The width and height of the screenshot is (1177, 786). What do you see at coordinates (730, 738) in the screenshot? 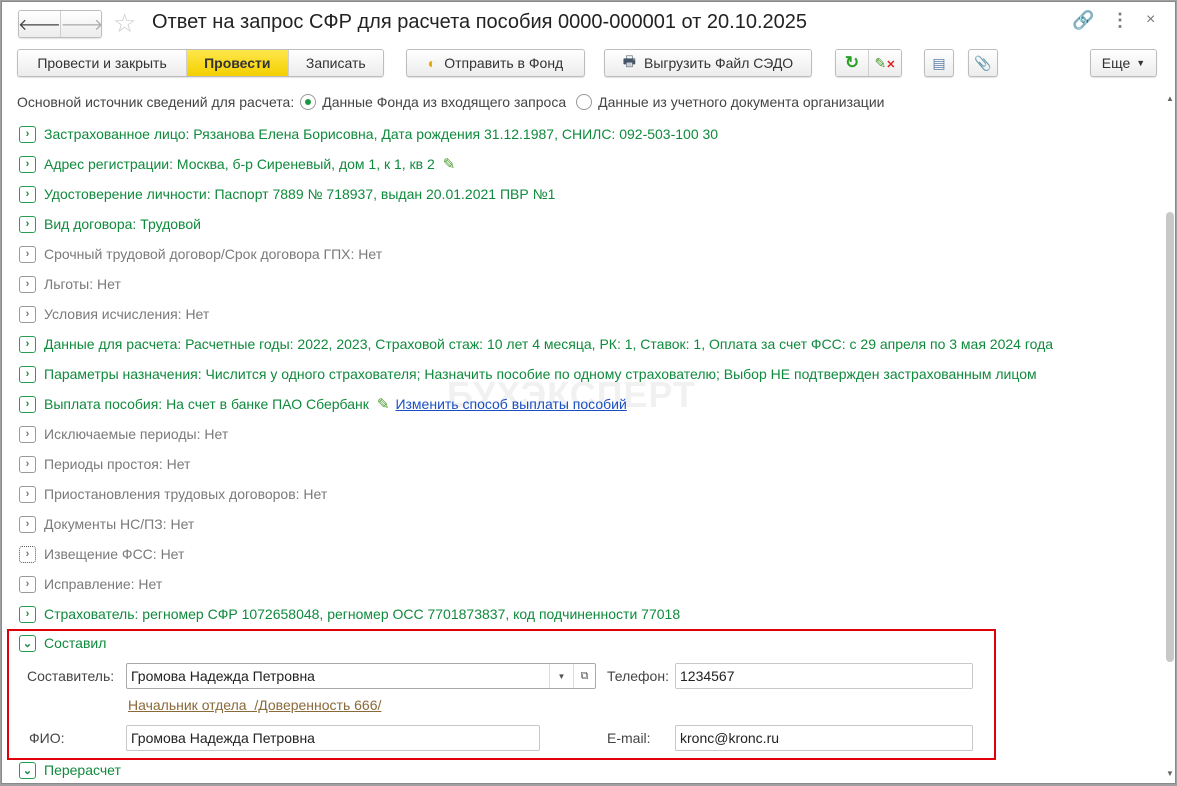
I see `email-value: kronc@kronc.ru` at bounding box center [730, 738].